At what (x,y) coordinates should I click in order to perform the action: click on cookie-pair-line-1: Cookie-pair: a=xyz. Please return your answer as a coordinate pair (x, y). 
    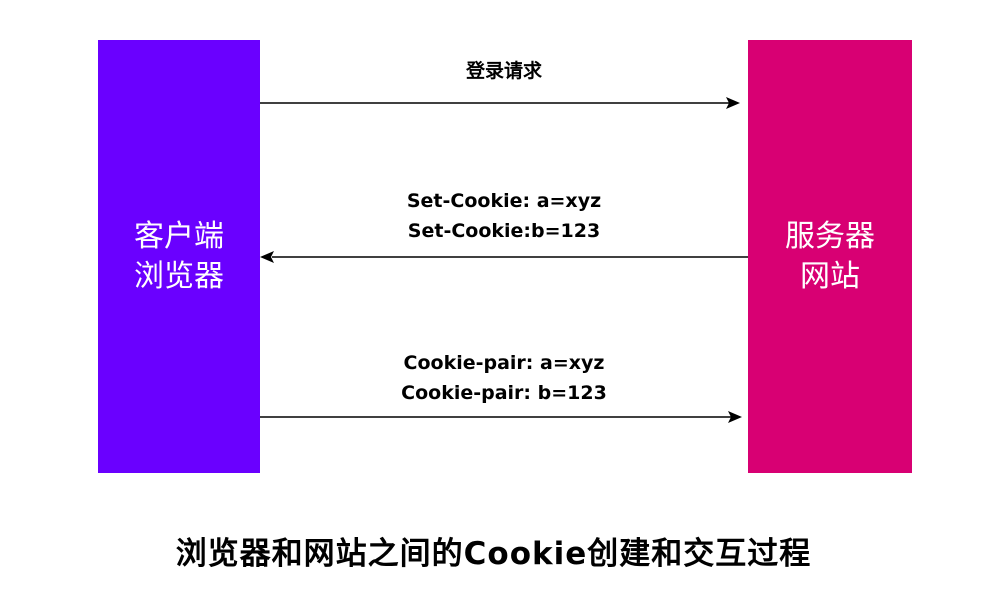
    Looking at the image, I should click on (504, 363).